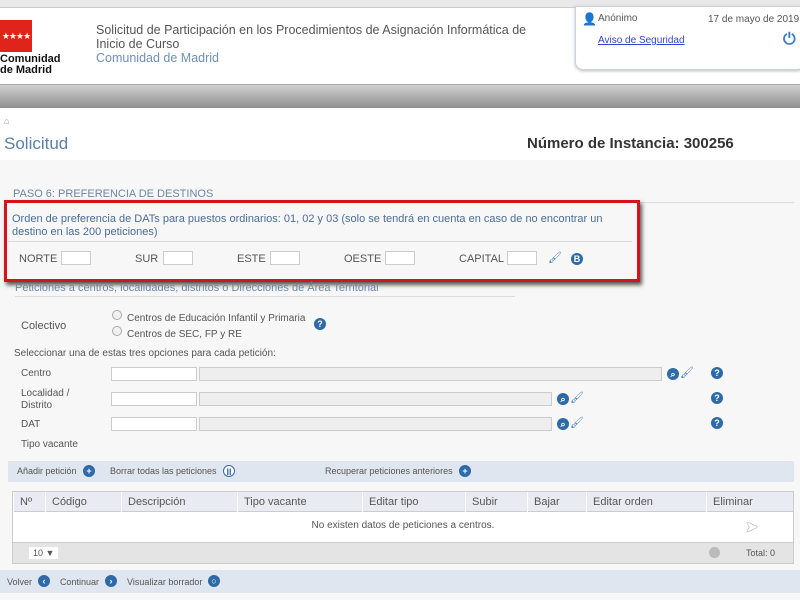 The width and height of the screenshot is (800, 600). Describe the element at coordinates (157, 58) in the screenshot. I see `org-name: Comunidad de Madrid` at that location.